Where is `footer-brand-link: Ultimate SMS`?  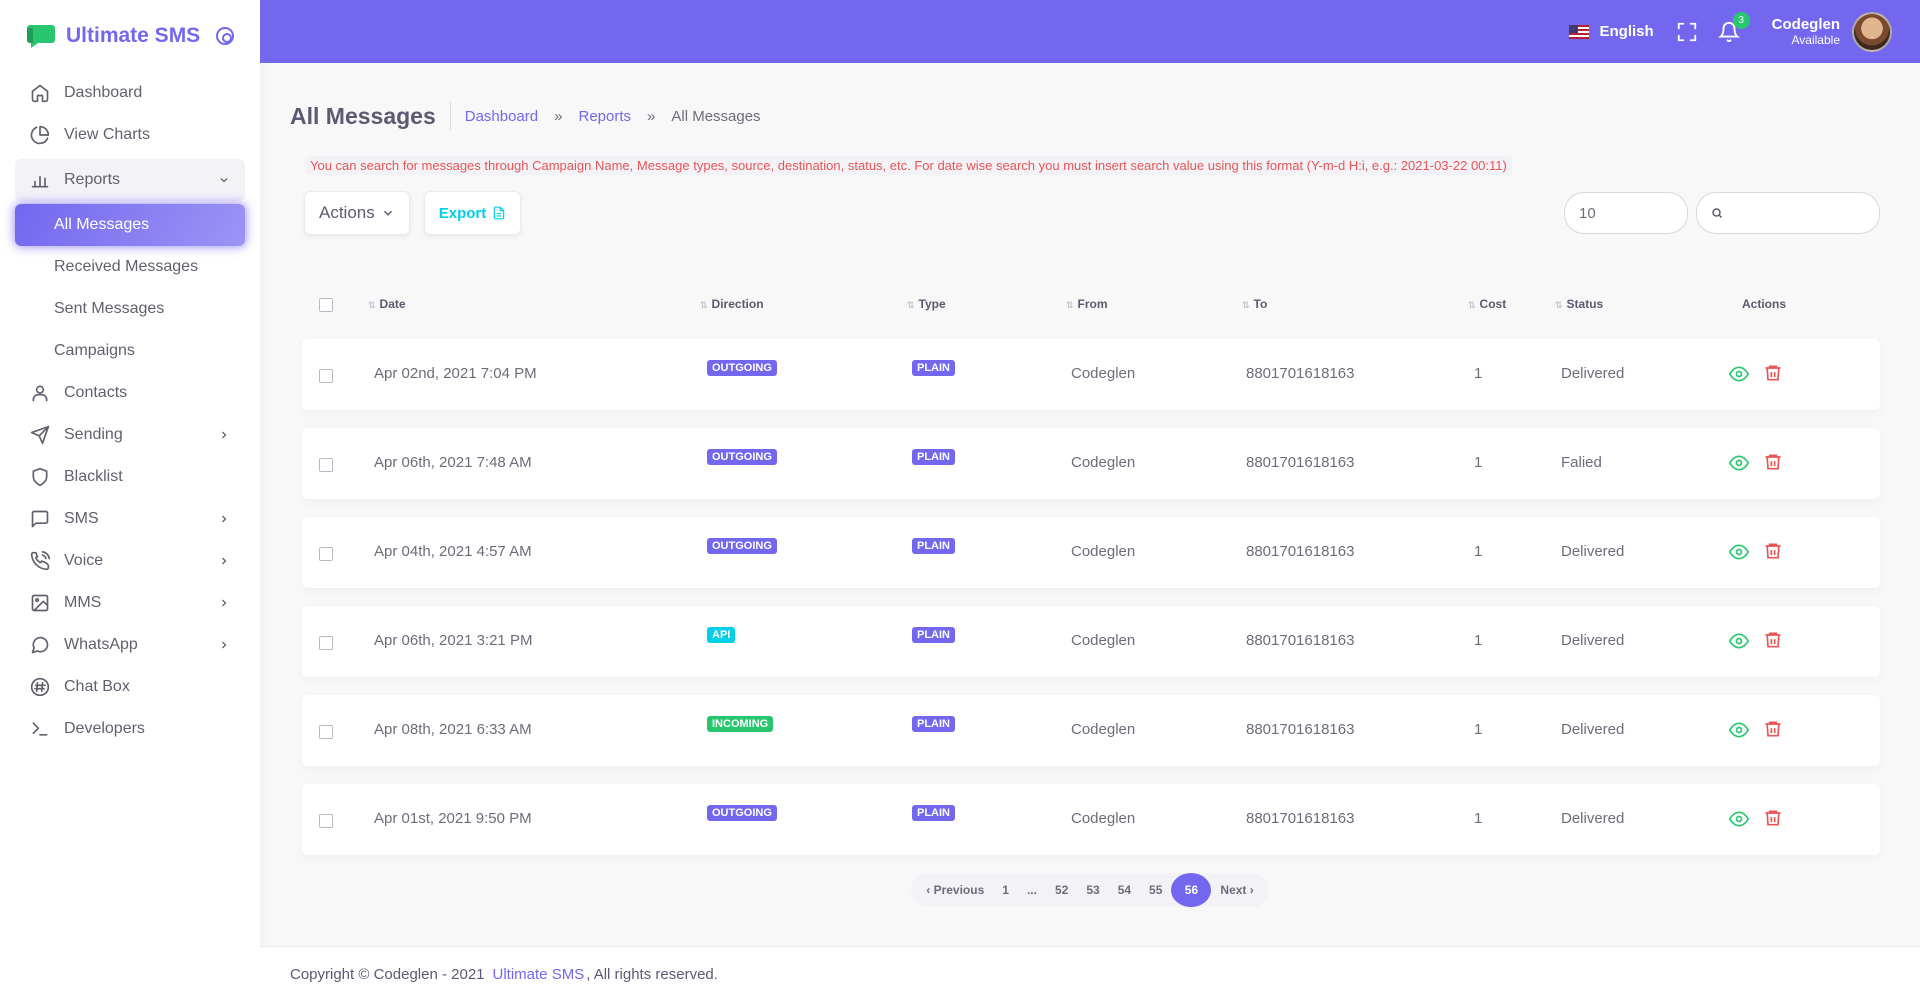
footer-brand-link: Ultimate SMS is located at coordinates (539, 974).